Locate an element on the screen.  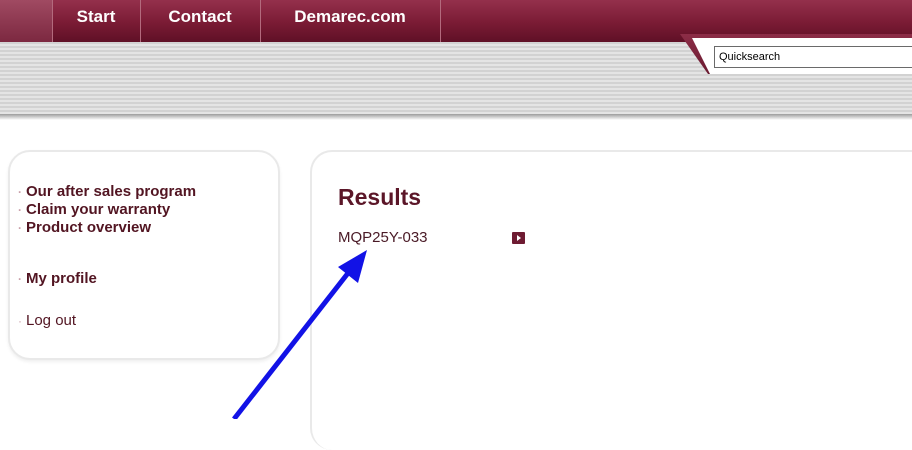
sidebar-item-product-overview: · Product overview is located at coordinates (85, 227).